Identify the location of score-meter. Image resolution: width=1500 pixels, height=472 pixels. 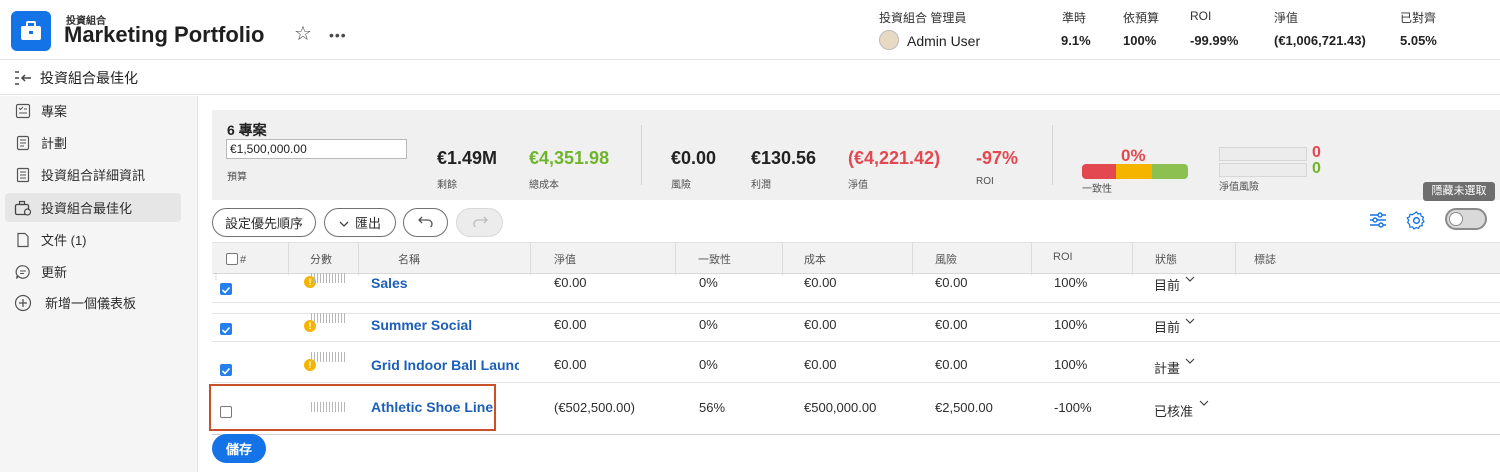
(329, 357).